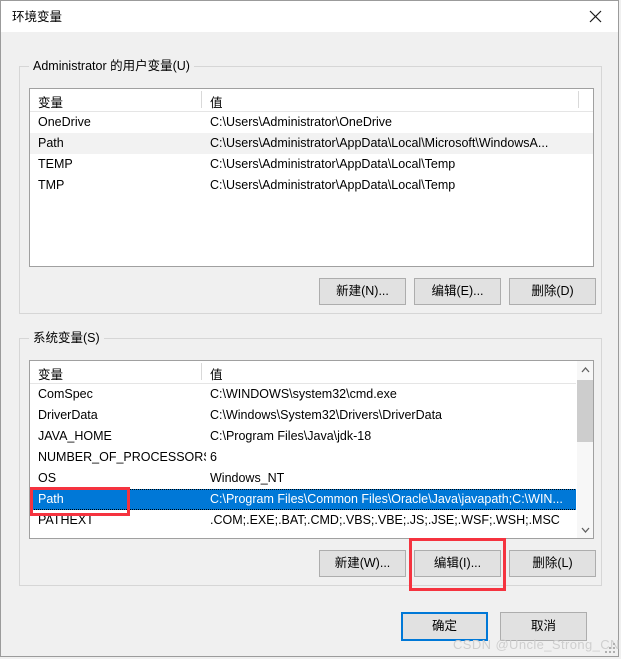 Image resolution: width=621 pixels, height=659 pixels. Describe the element at coordinates (216, 101) in the screenshot. I see `user-column-header-value: 值` at that location.